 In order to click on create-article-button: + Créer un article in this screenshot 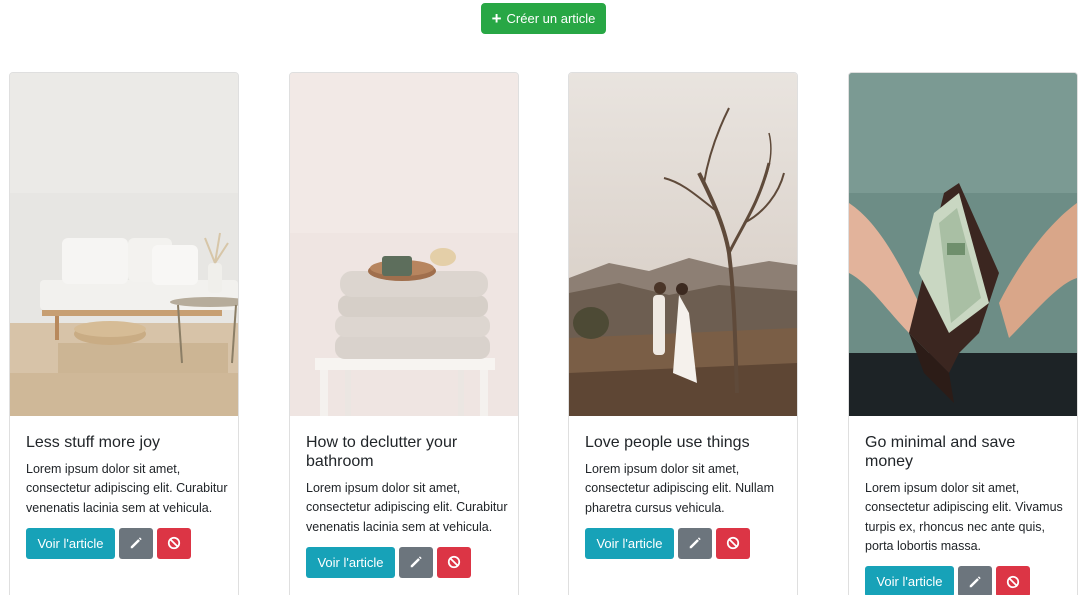, I will do `click(543, 18)`.